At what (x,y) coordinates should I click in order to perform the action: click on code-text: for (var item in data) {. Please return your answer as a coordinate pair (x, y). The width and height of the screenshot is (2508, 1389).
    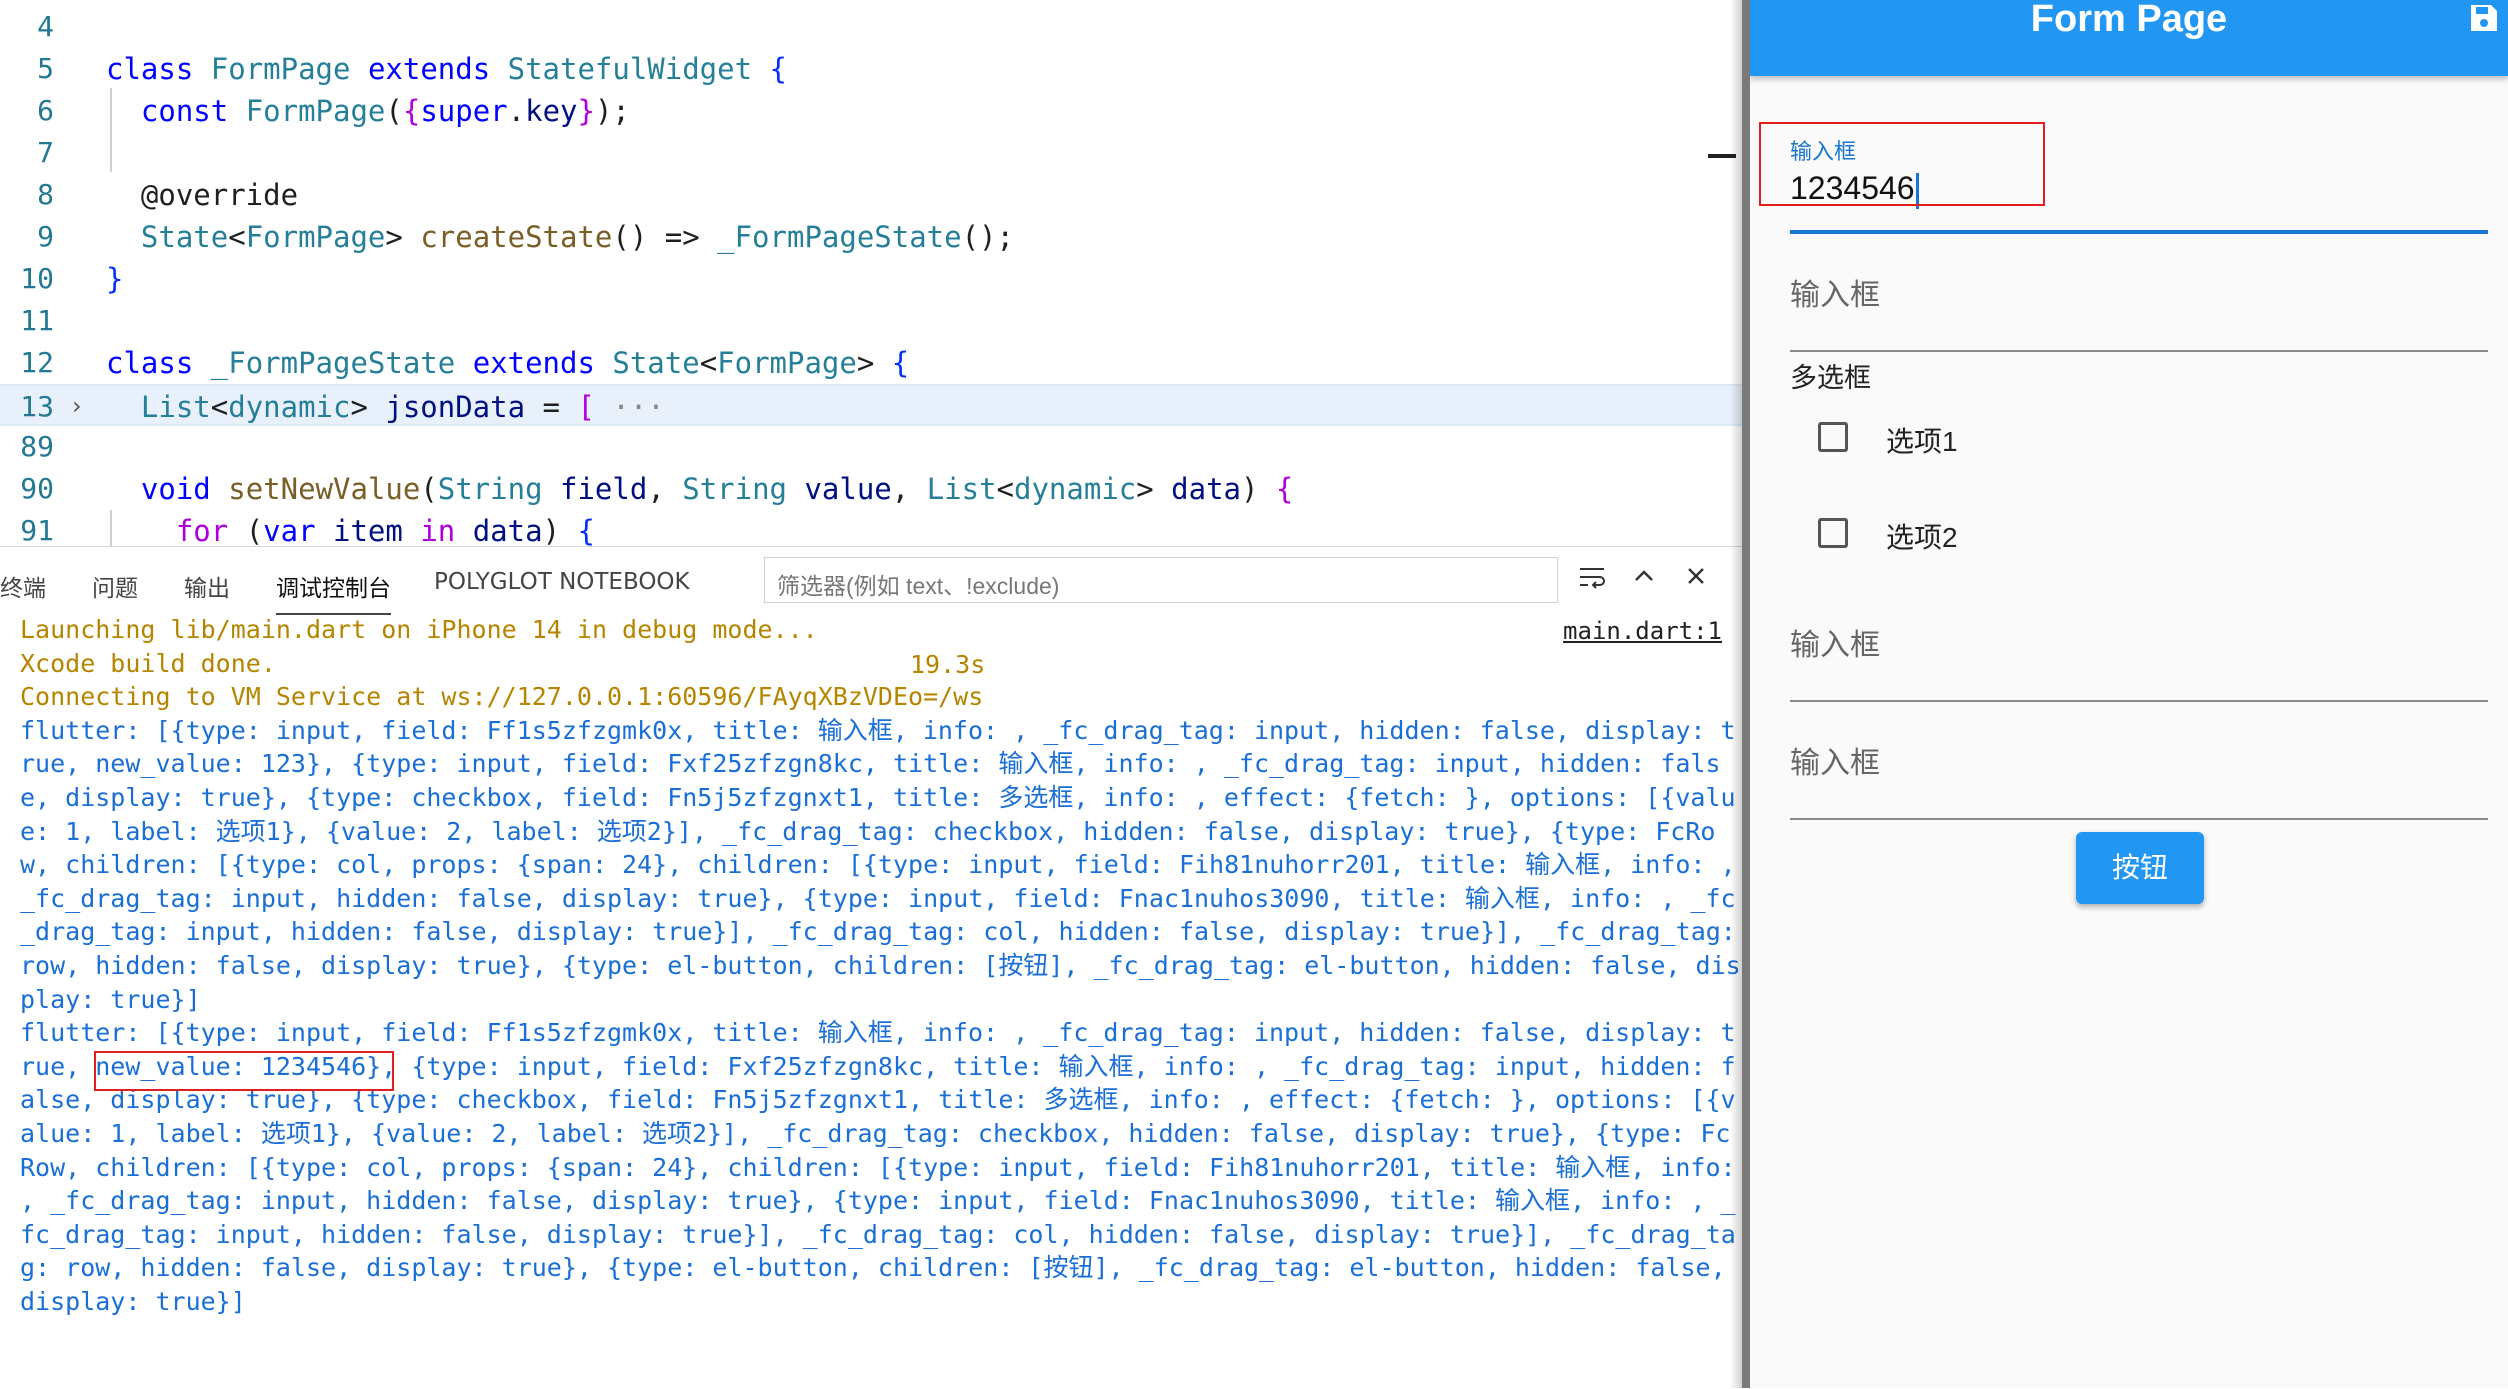
    Looking at the image, I should click on (385, 530).